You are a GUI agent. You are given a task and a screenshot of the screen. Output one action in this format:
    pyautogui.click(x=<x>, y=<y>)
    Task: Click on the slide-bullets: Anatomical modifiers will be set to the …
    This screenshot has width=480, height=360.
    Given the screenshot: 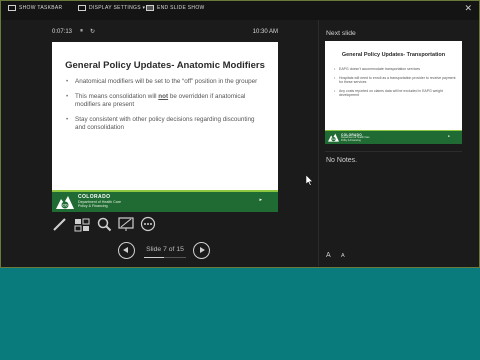 What is the action you would take?
    pyautogui.click(x=166, y=108)
    